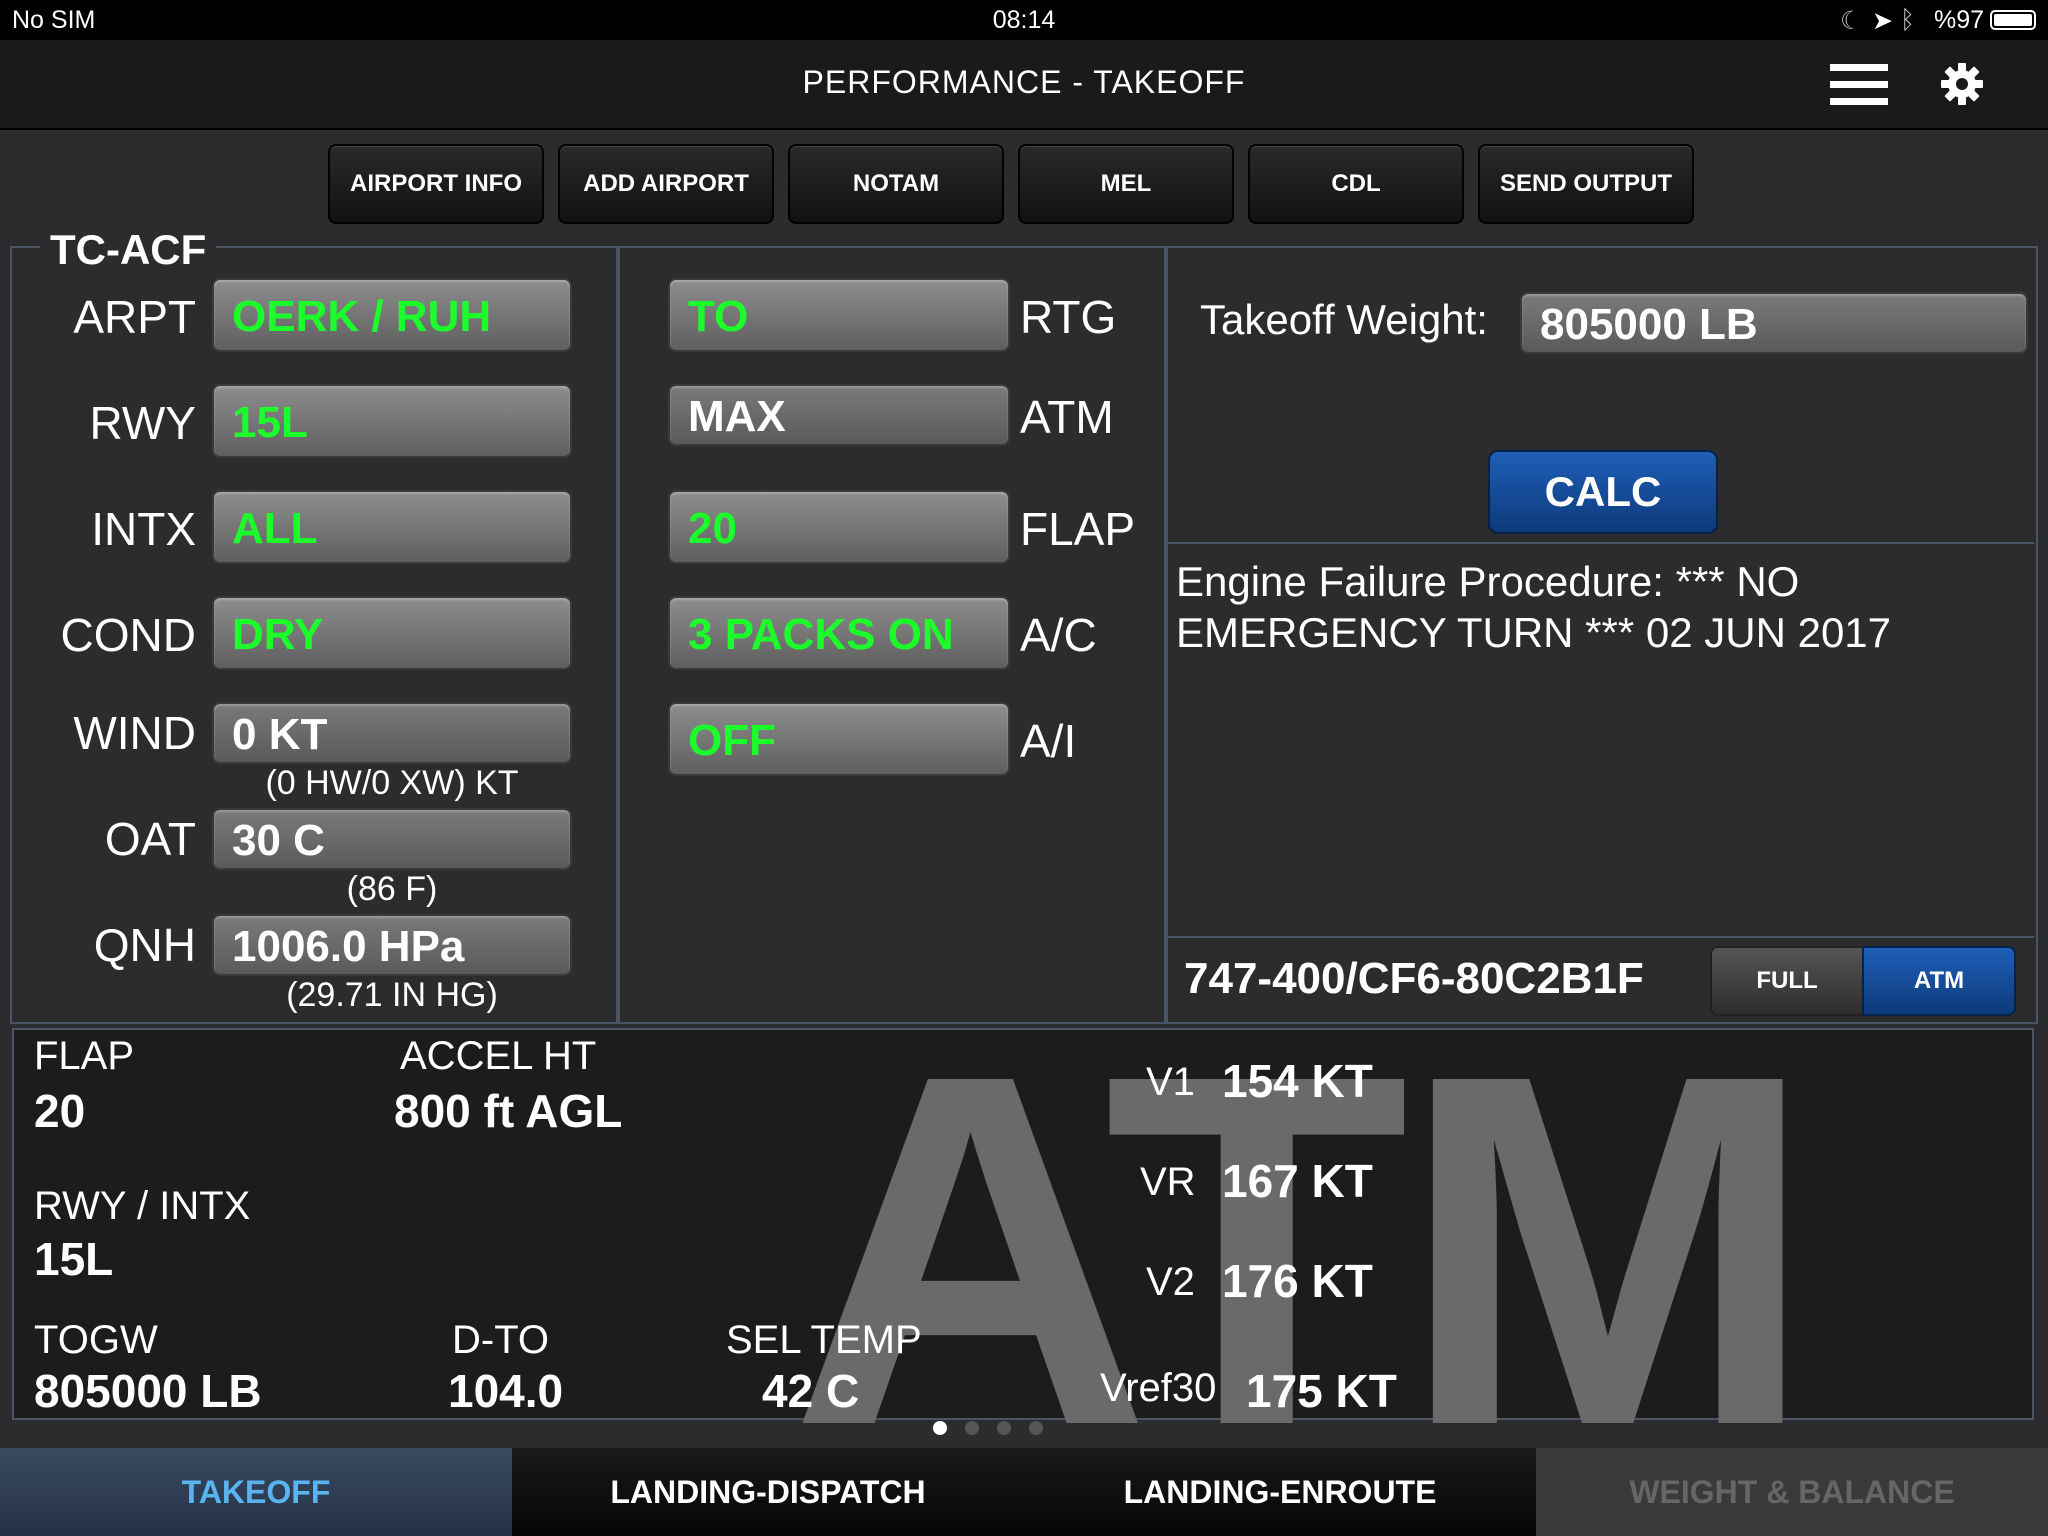  Describe the element at coordinates (257, 1492) in the screenshot. I see `tab-takeoff: TAKEOFF` at that location.